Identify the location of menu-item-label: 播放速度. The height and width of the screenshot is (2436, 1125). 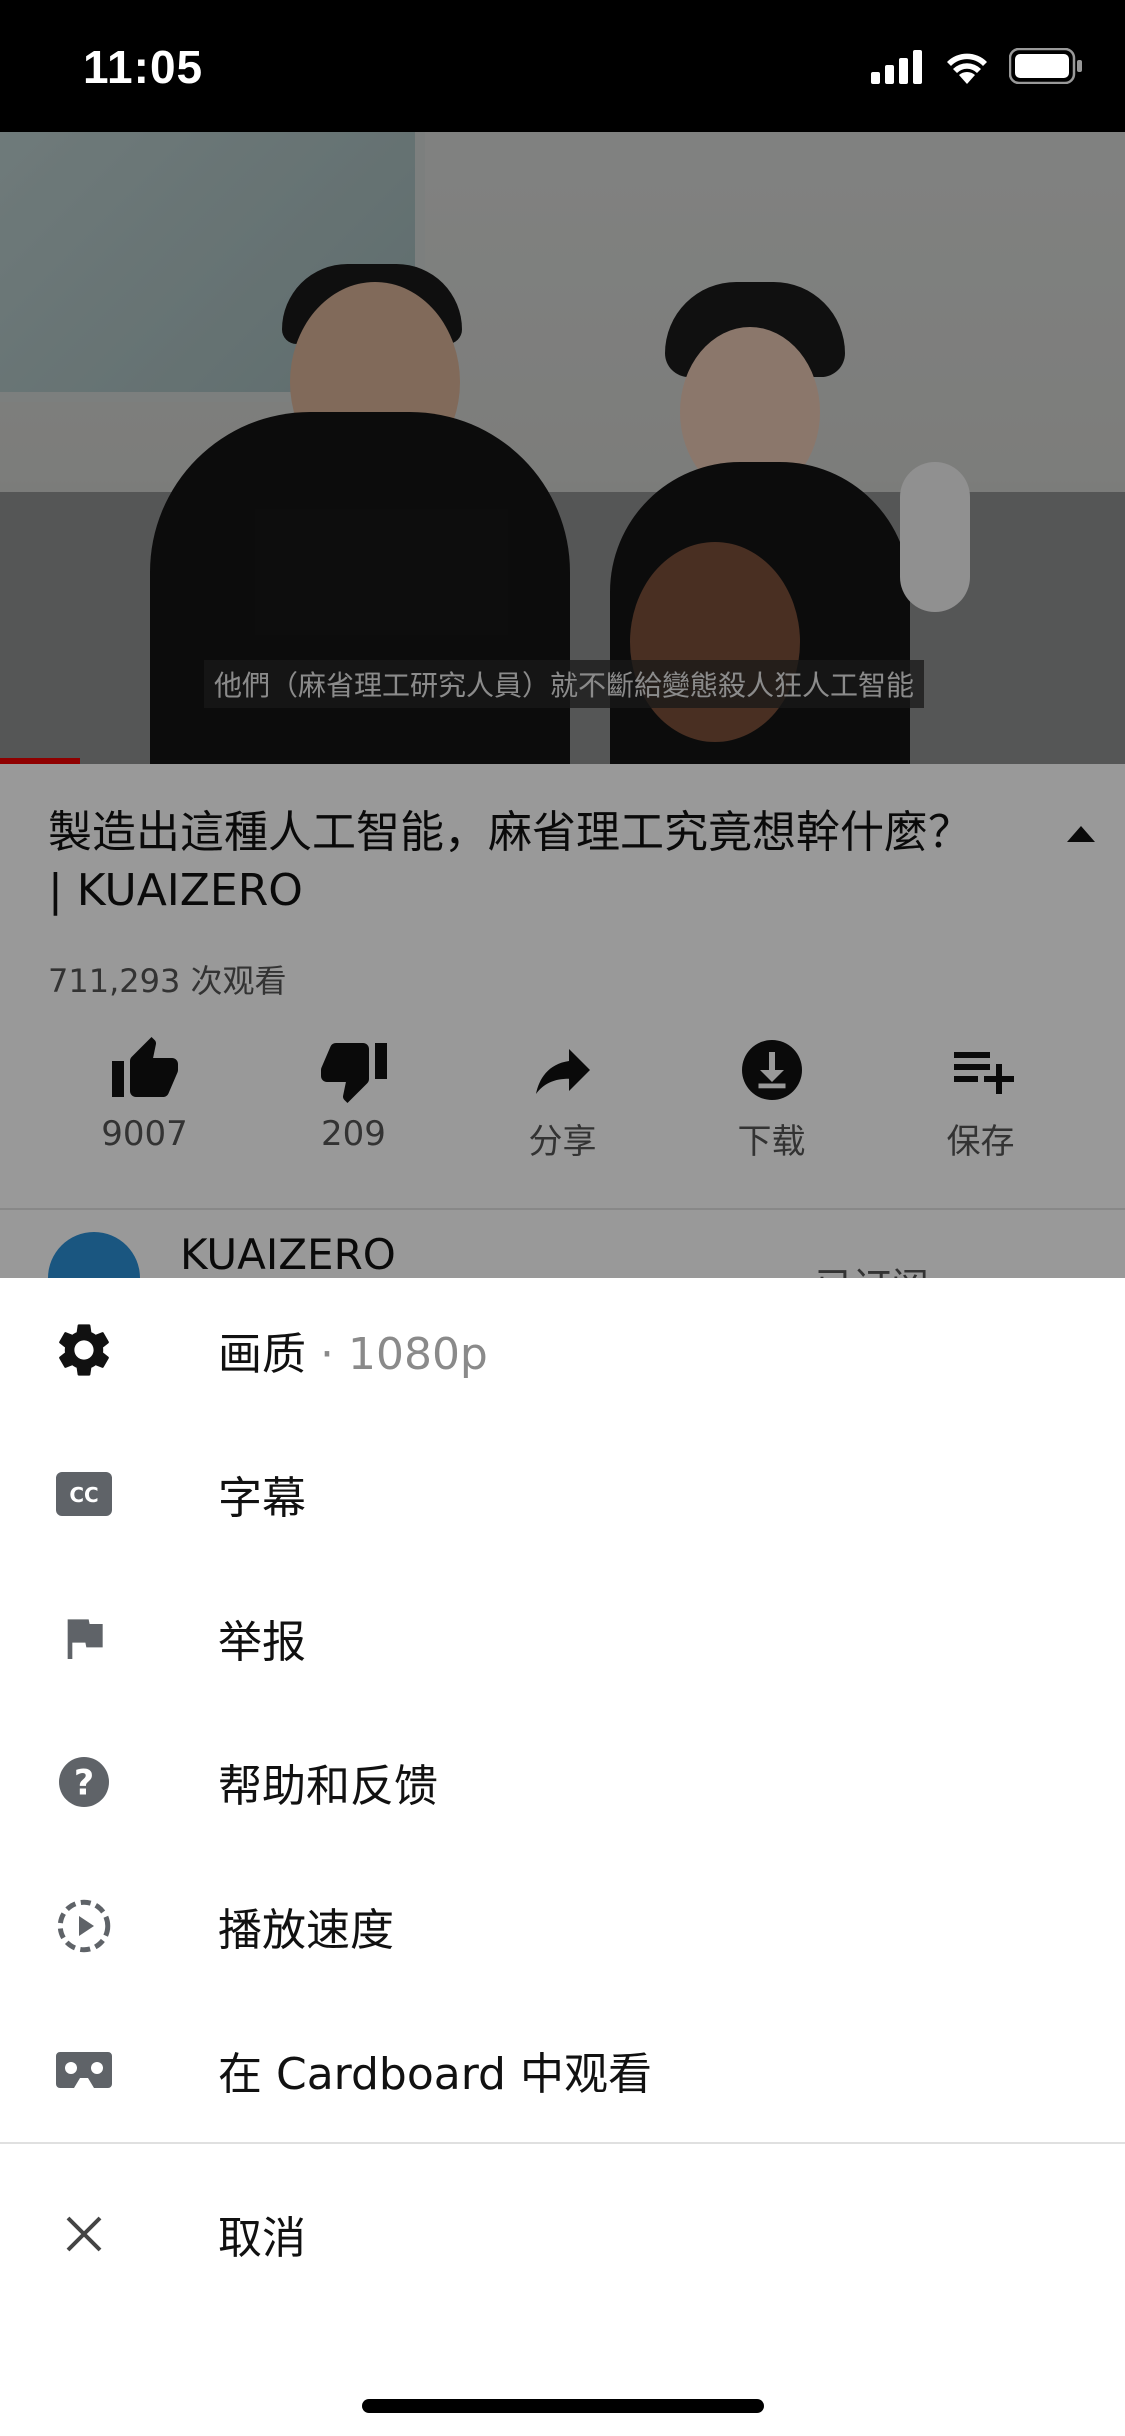
(306, 1930).